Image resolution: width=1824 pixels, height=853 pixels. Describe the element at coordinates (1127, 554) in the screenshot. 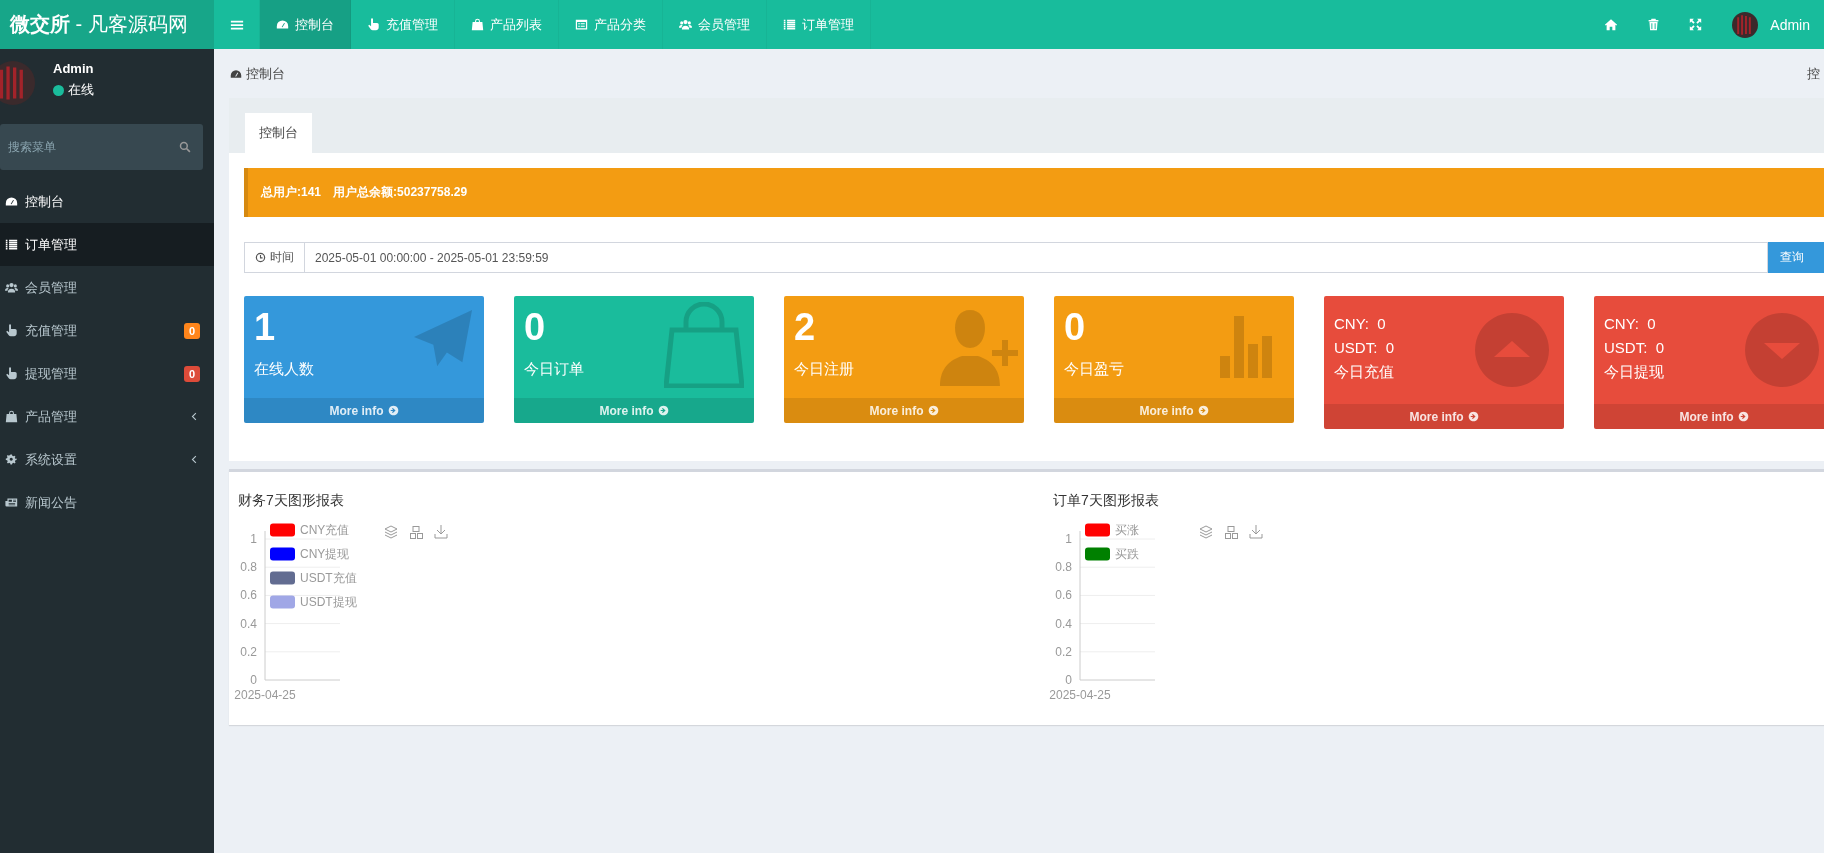

I see `legend-label: 买跌` at that location.